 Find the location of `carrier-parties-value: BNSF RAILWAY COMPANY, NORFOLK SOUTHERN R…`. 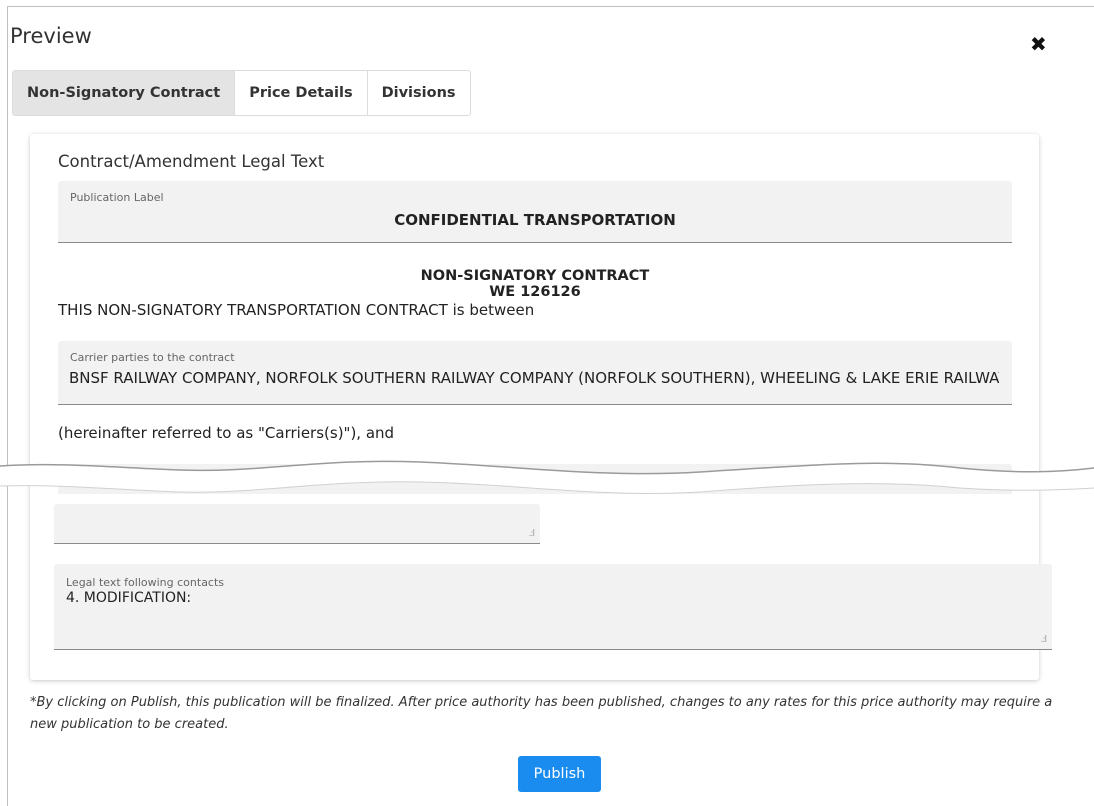

carrier-parties-value: BNSF RAILWAY COMPANY, NORFOLK SOUTHERN R… is located at coordinates (534, 378).